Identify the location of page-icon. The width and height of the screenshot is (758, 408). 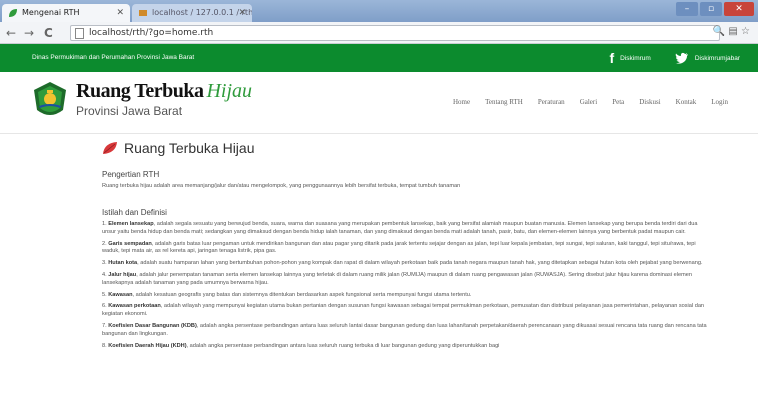
(79, 33).